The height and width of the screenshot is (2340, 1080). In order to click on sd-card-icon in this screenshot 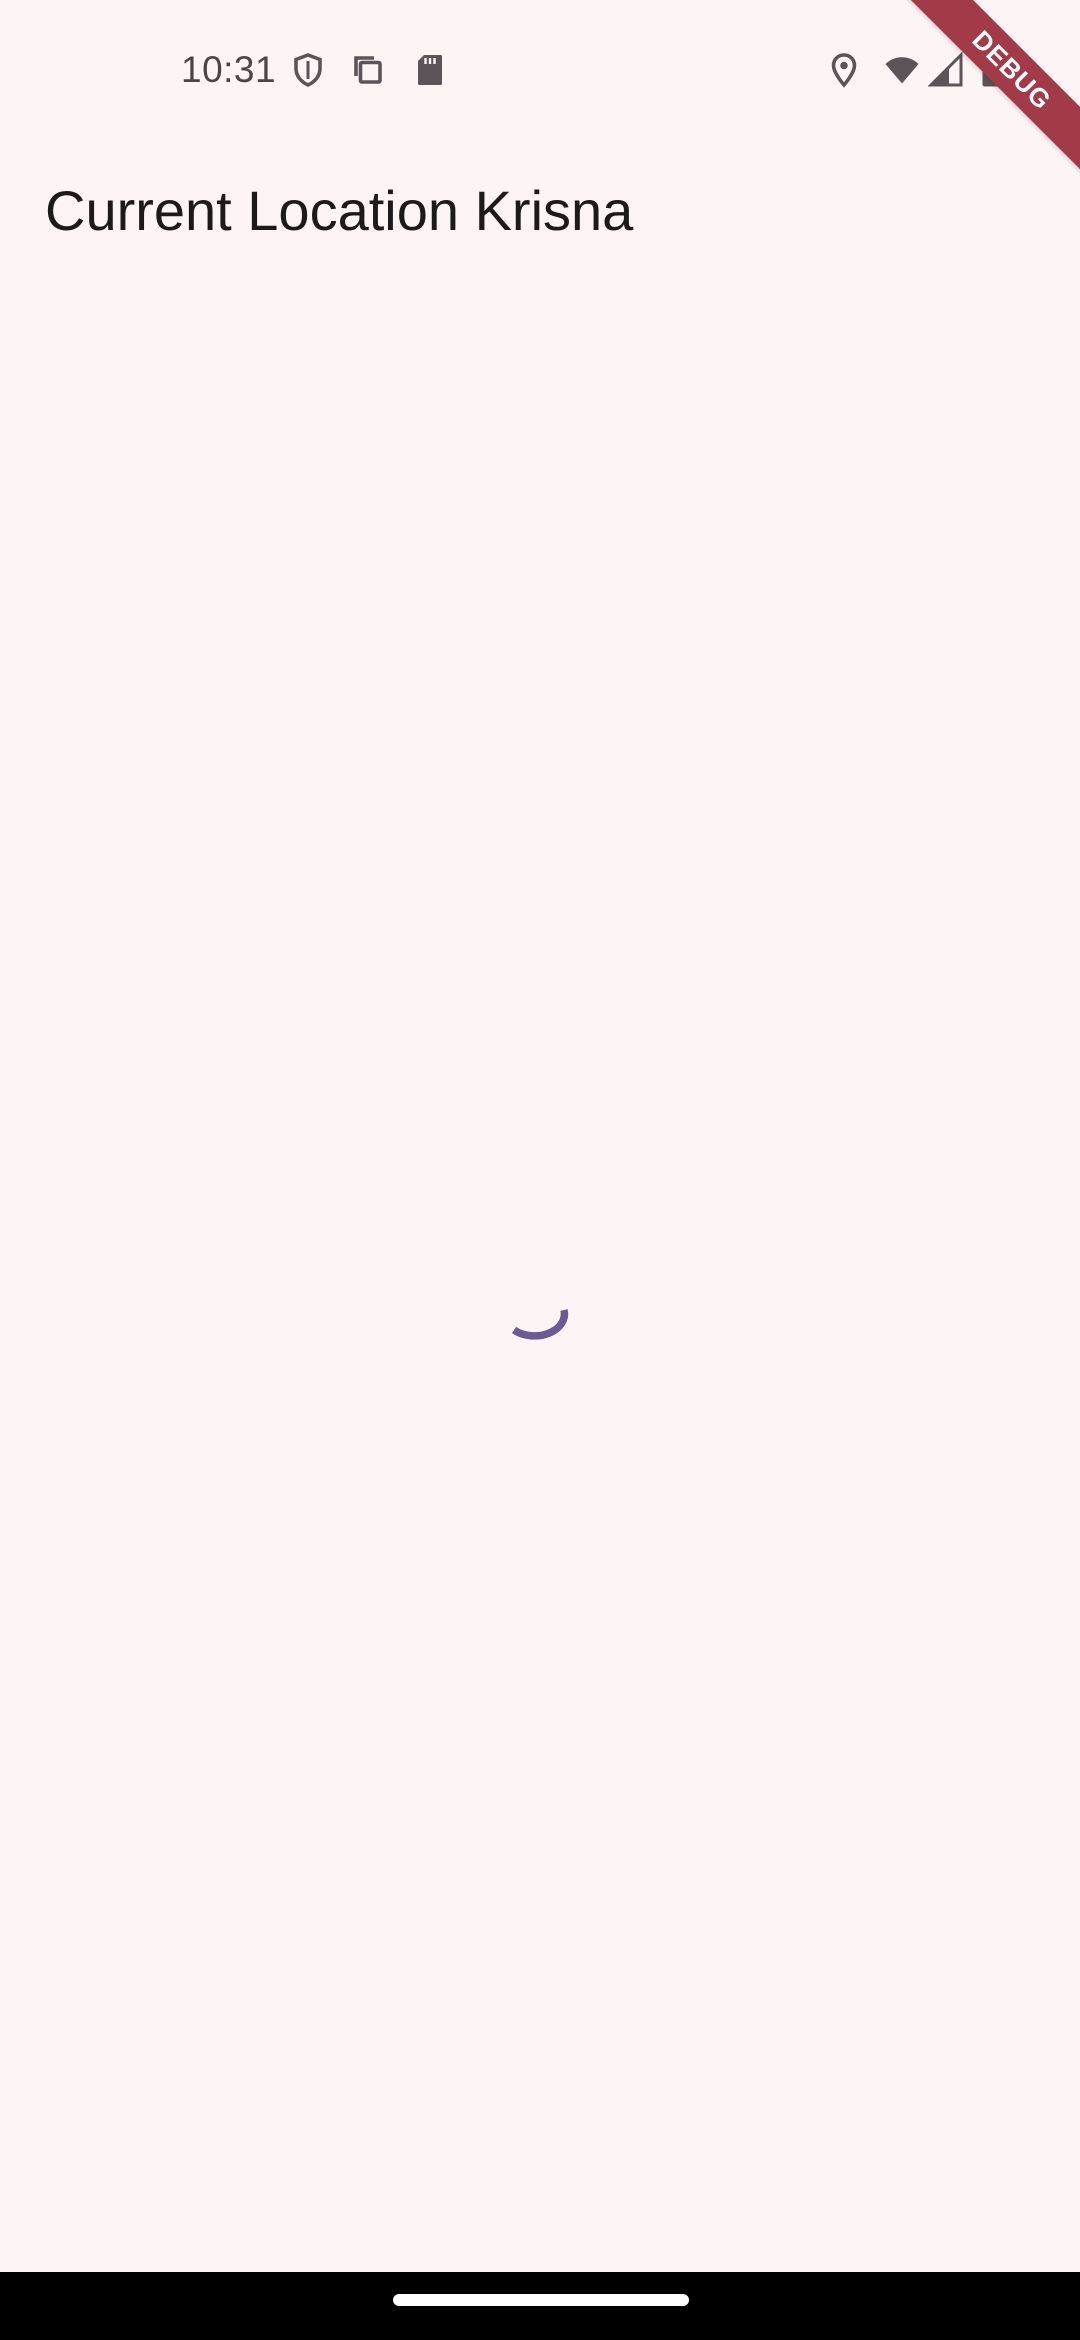, I will do `click(430, 70)`.